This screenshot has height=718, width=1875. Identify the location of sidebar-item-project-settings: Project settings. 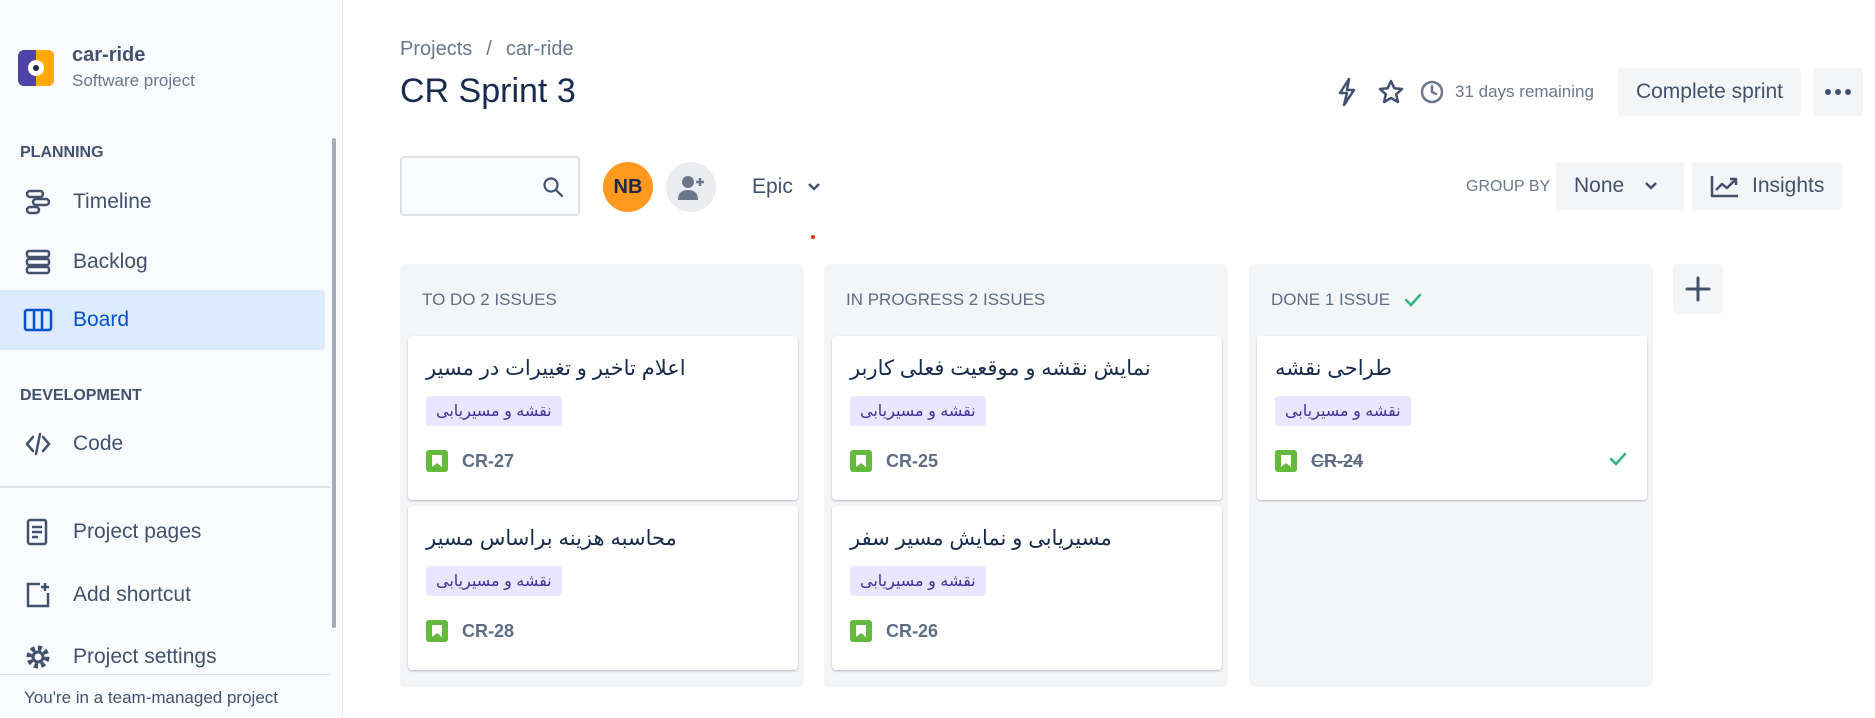
(162, 657).